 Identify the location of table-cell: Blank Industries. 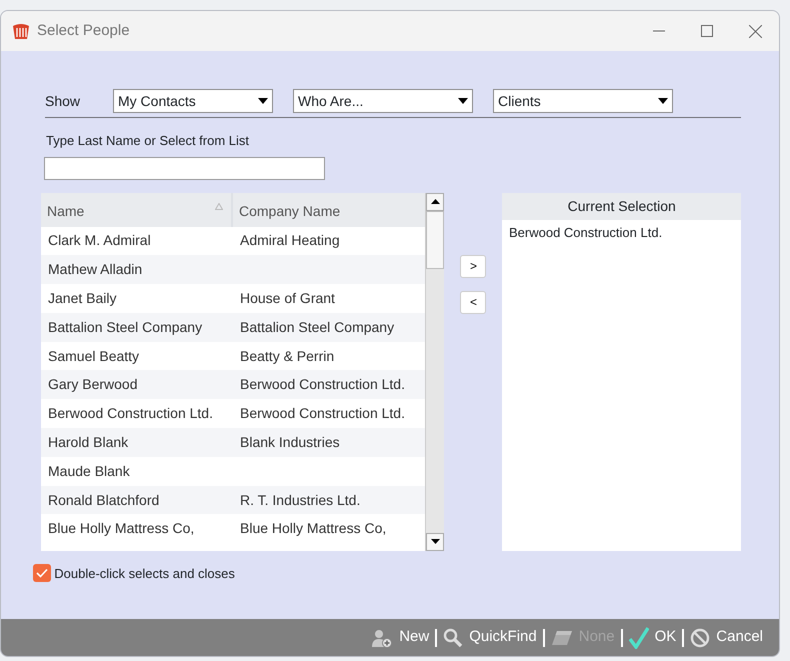
(290, 442).